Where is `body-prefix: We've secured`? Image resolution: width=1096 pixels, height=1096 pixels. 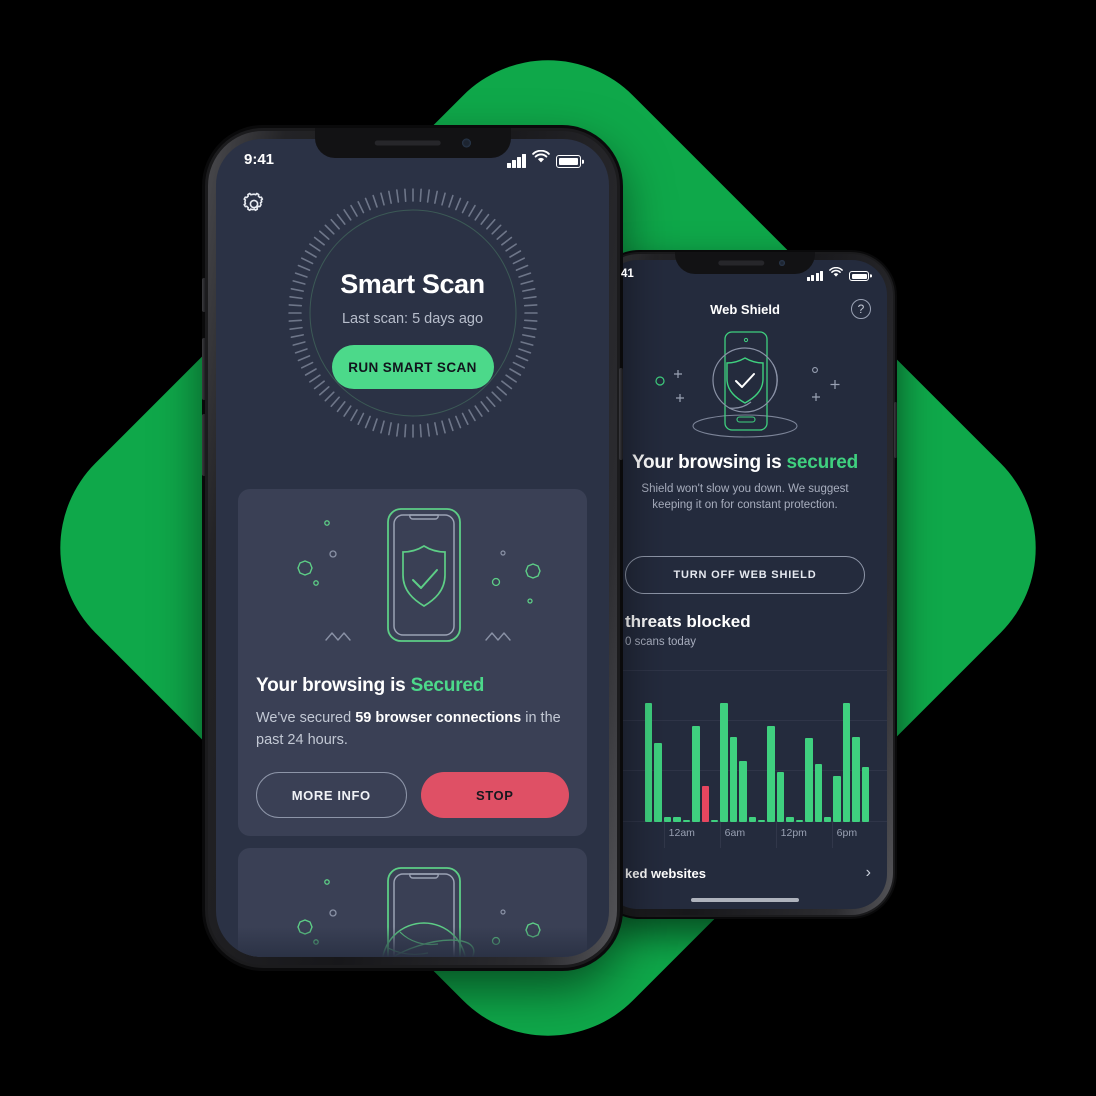 body-prefix: We've secured is located at coordinates (306, 718).